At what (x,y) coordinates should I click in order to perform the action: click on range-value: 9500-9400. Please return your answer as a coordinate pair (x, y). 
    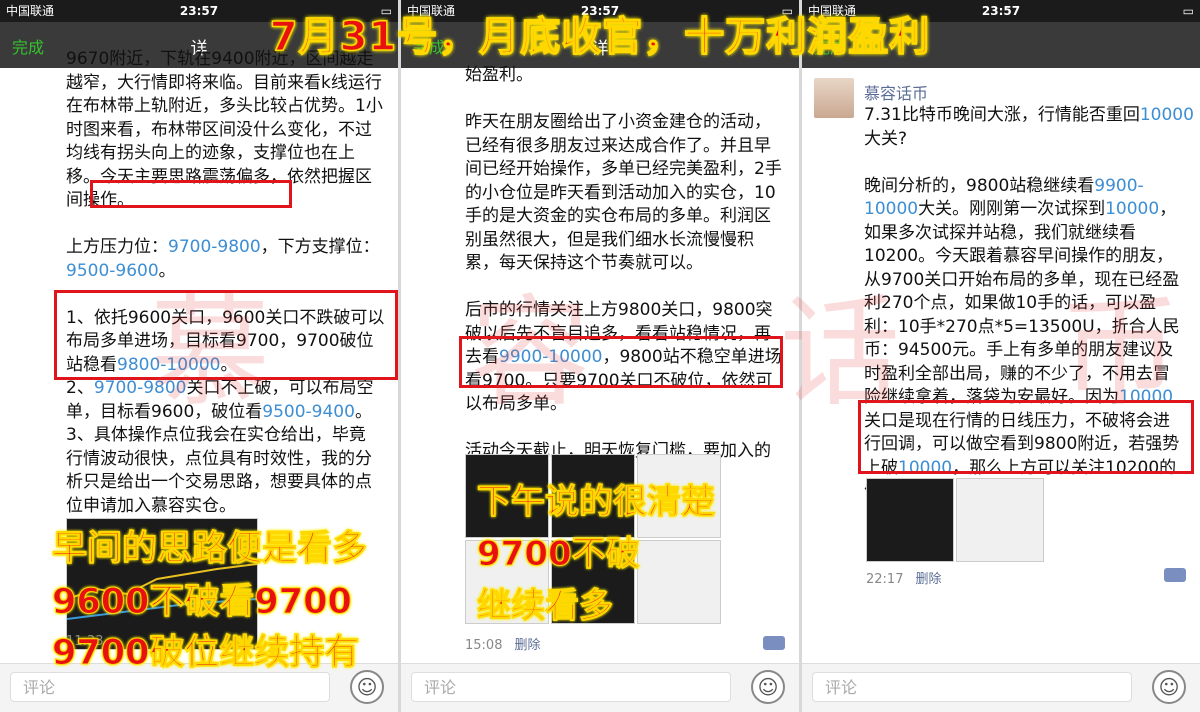
    Looking at the image, I should click on (308, 412).